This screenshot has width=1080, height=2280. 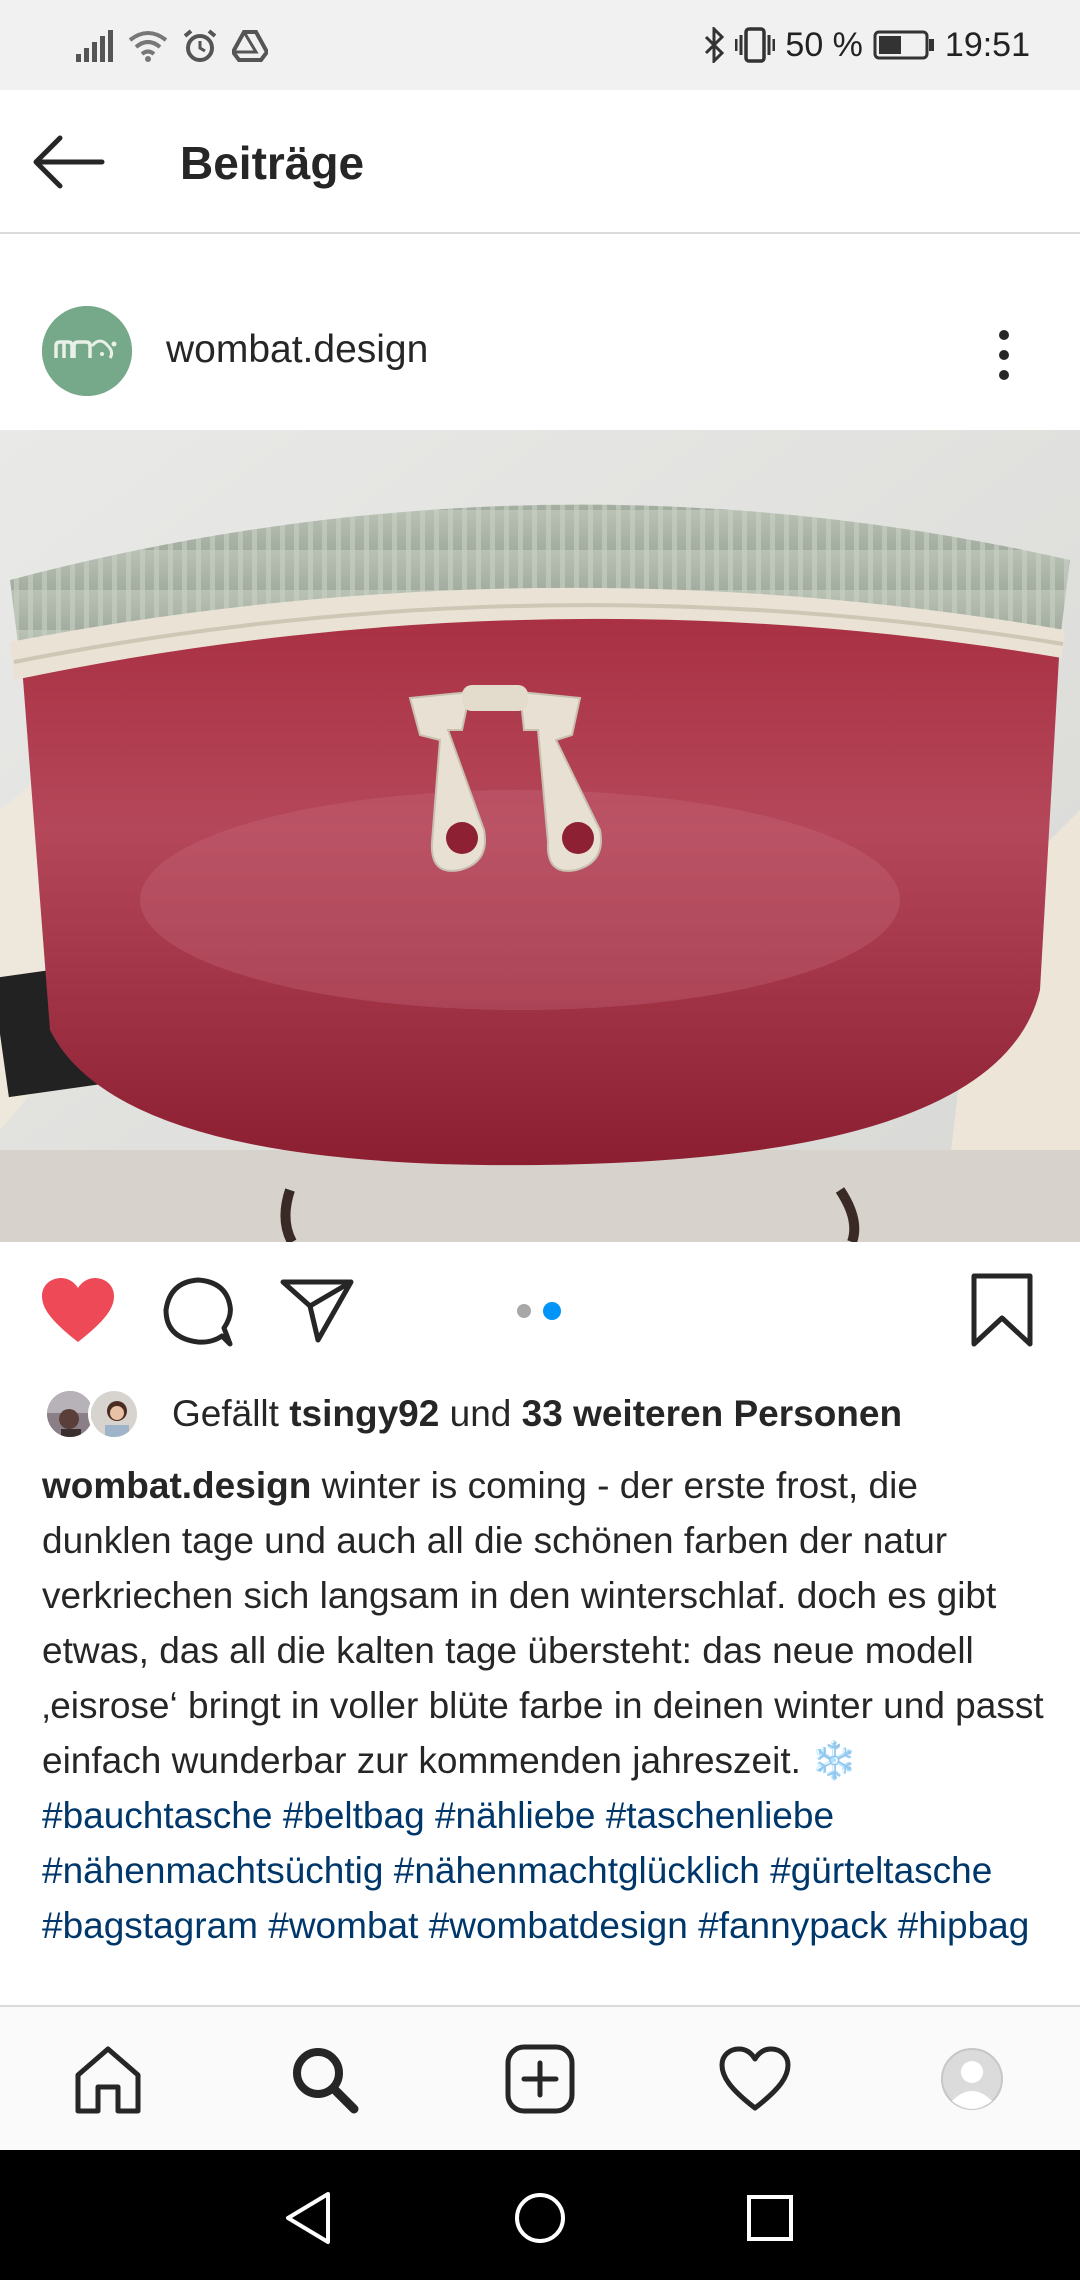 What do you see at coordinates (558, 1925) in the screenshot?
I see `hashtag: #wombatdesign` at bounding box center [558, 1925].